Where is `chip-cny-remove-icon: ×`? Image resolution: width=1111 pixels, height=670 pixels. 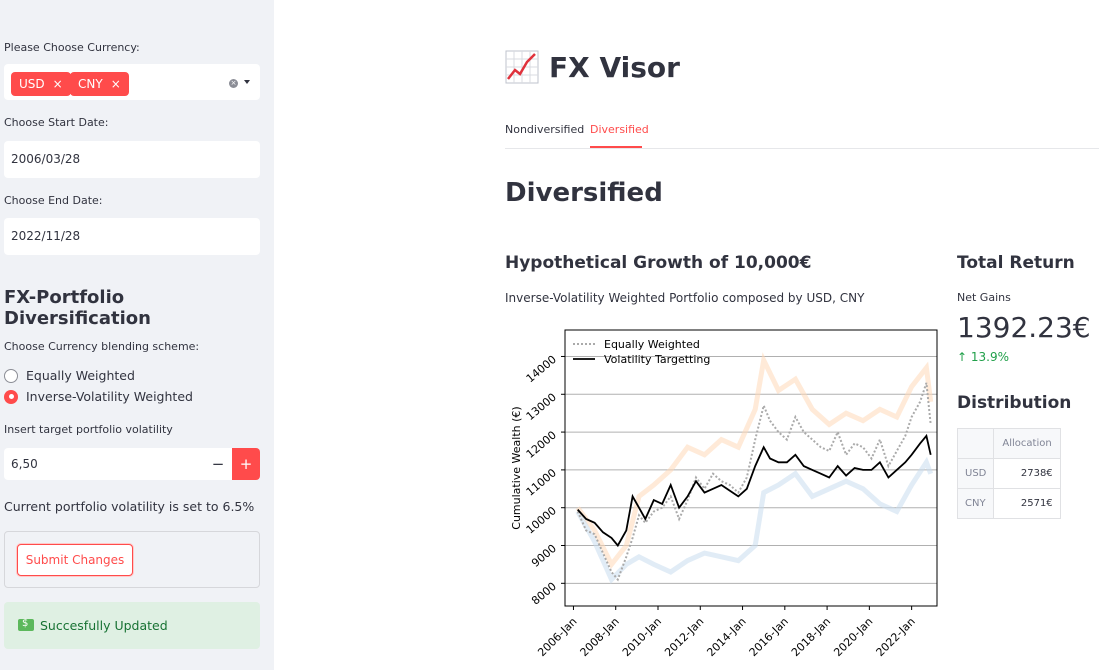 chip-cny-remove-icon: × is located at coordinates (116, 84).